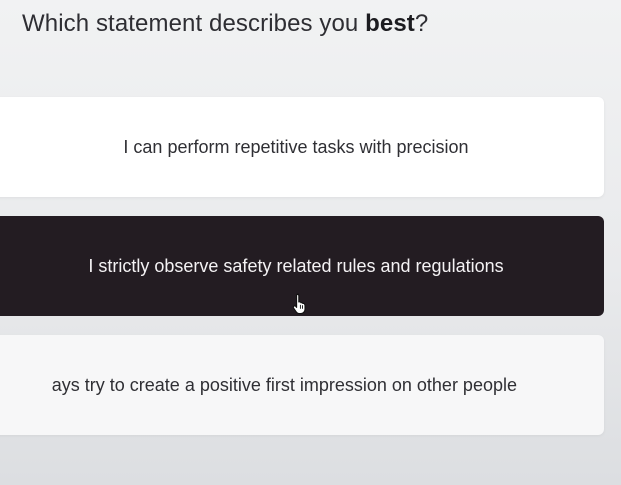 Image resolution: width=621 pixels, height=485 pixels. What do you see at coordinates (421, 23) in the screenshot?
I see `question-suffix: ?` at bounding box center [421, 23].